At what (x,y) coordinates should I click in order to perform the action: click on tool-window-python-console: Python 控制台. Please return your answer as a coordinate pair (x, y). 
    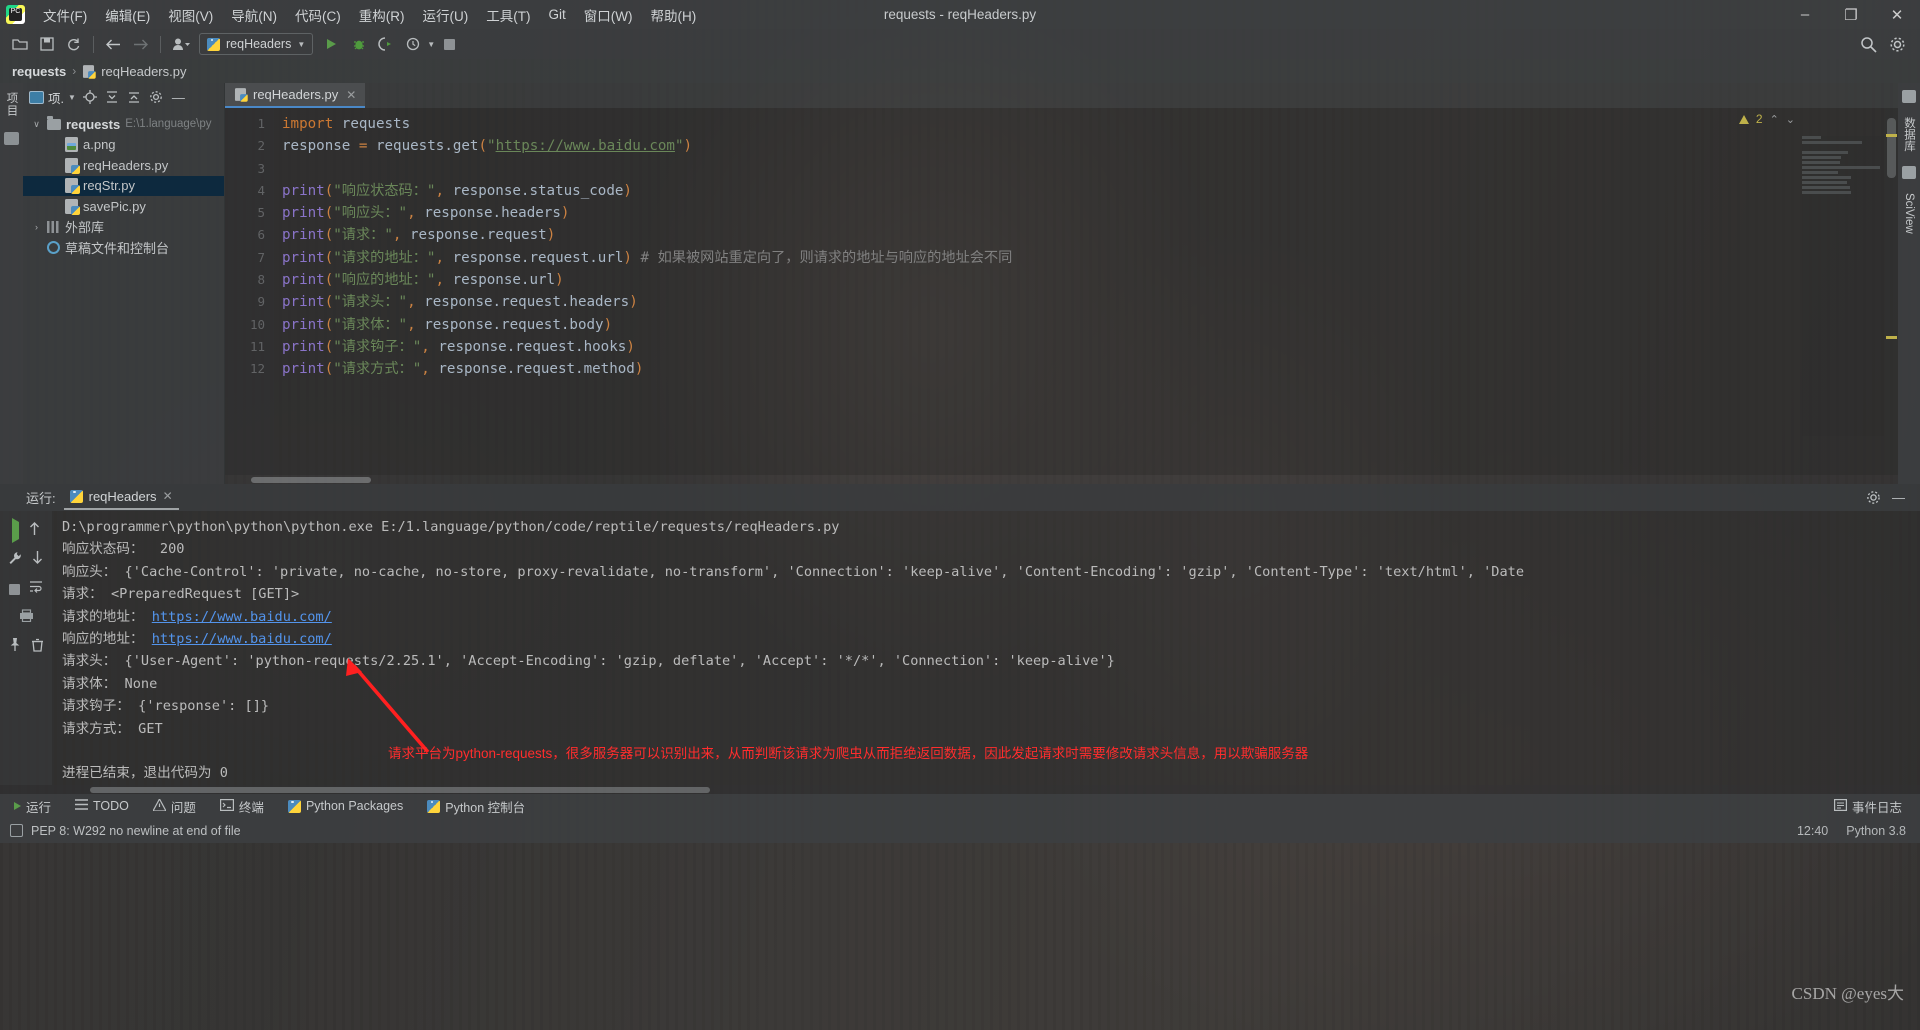
    Looking at the image, I should click on (476, 806).